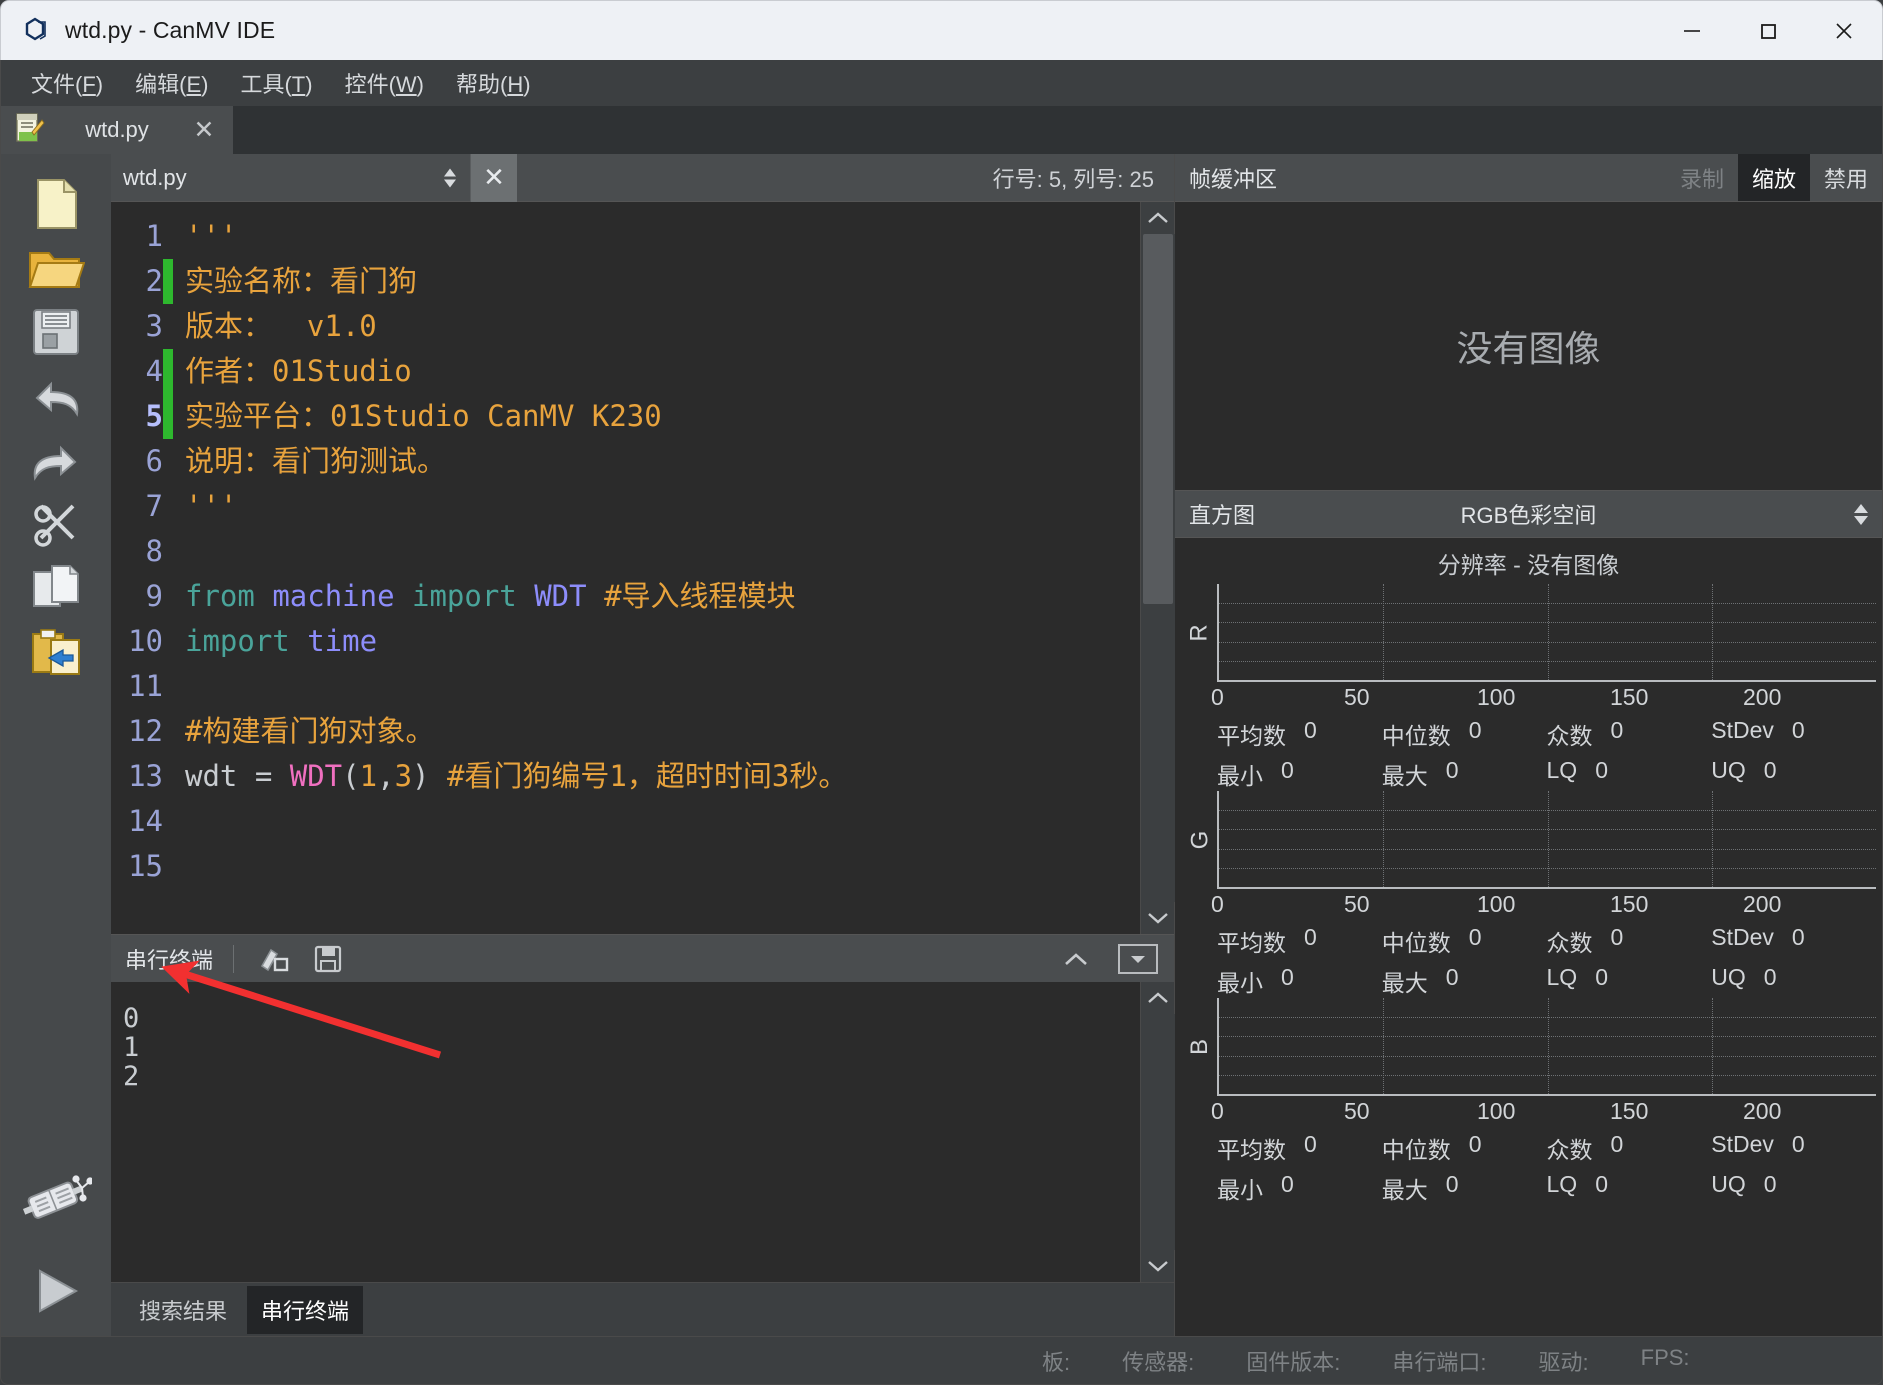  I want to click on python-file-icon, so click(30, 130).